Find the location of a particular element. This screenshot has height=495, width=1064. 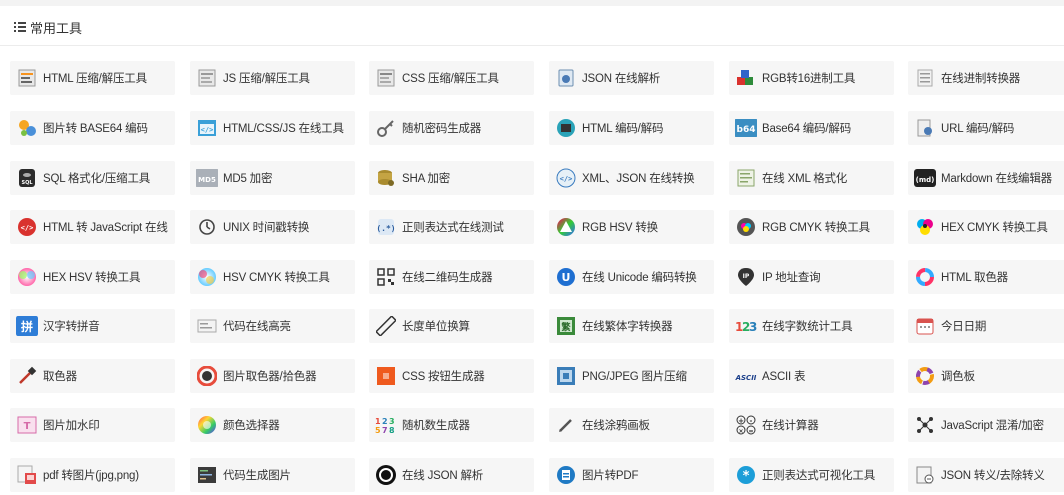

tool-label: 在线计算器 is located at coordinates (790, 426).